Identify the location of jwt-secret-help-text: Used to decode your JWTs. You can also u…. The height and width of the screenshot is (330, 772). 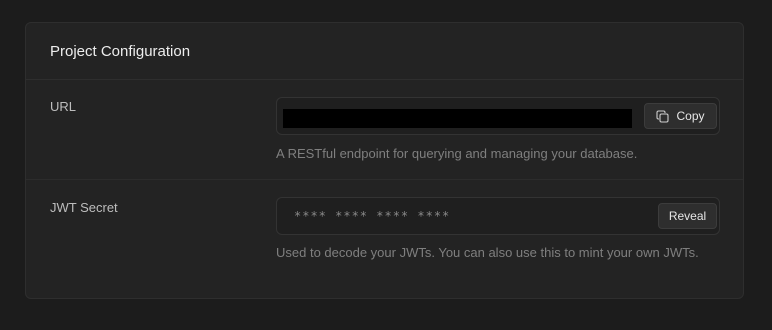
(487, 252).